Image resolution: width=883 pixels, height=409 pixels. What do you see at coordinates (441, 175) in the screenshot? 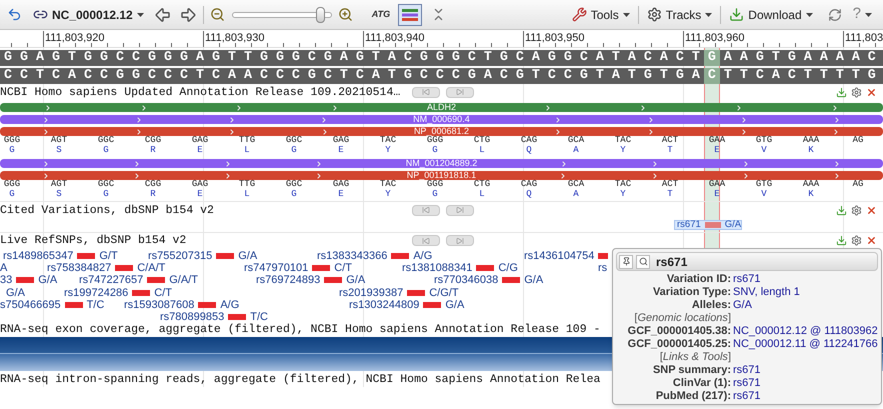
I see `protein-bar: NP_001191818.1` at bounding box center [441, 175].